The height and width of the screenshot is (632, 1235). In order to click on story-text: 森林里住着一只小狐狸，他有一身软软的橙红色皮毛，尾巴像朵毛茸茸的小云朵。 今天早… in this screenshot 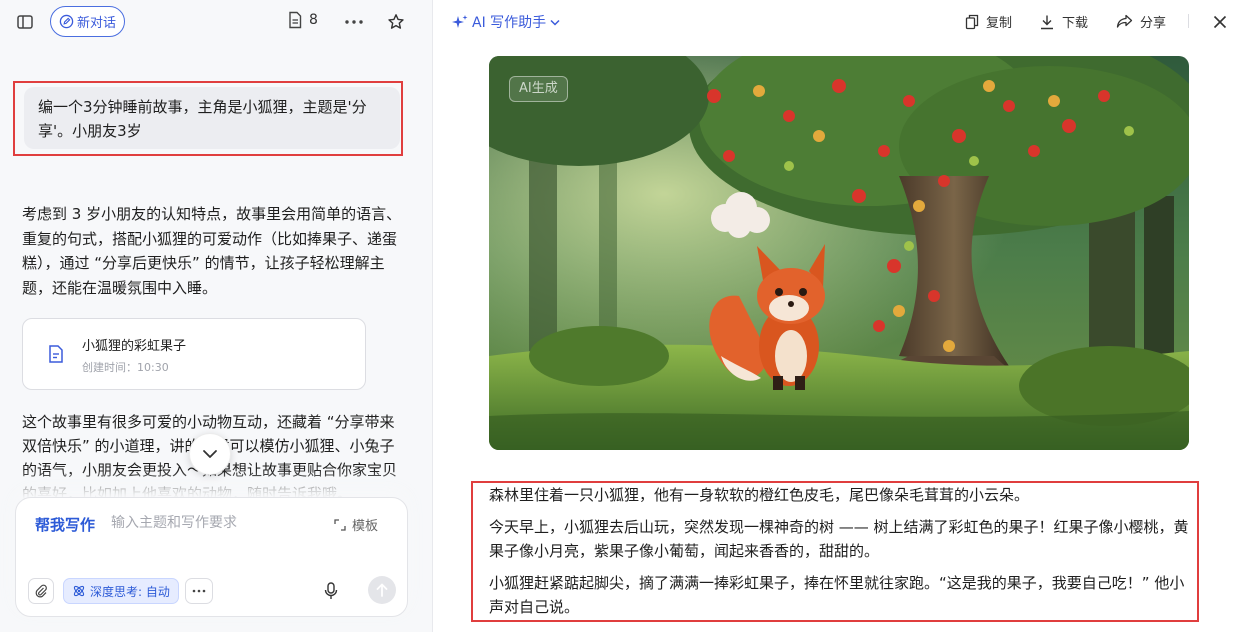, I will do `click(839, 555)`.